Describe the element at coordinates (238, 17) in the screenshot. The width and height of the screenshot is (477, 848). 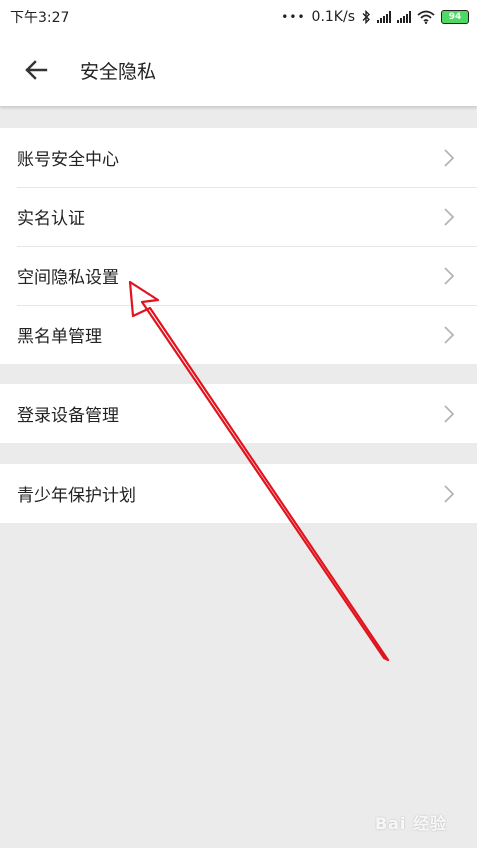
I see `status-bar: 下午3:27 ••• 0.1K/s 94` at that location.